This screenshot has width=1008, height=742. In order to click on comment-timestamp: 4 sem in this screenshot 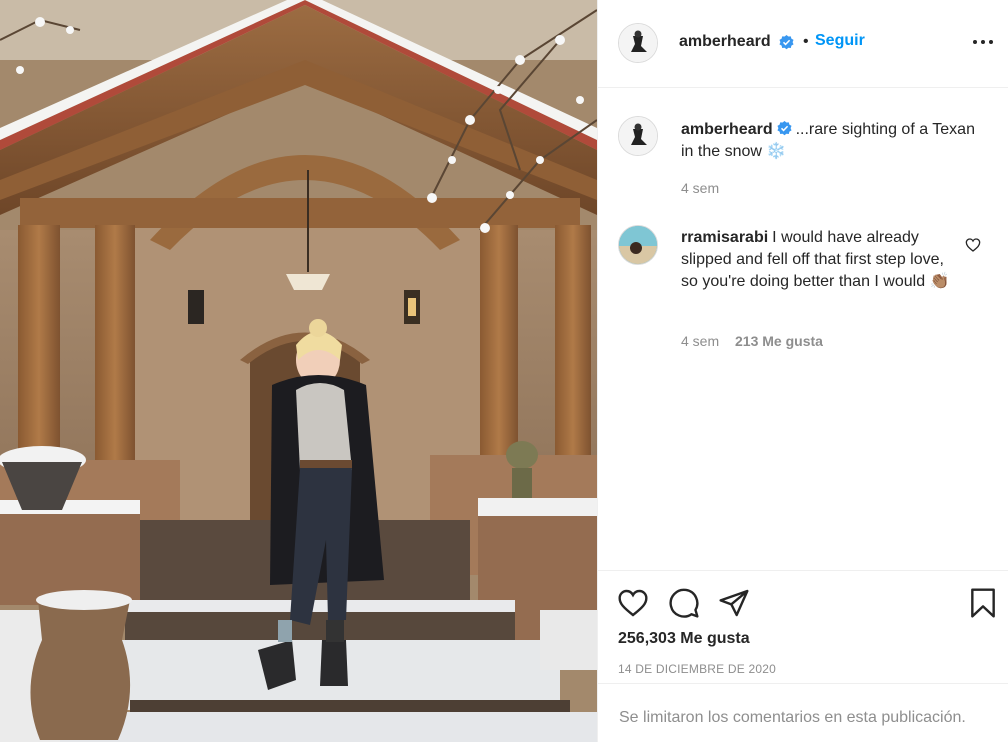, I will do `click(700, 341)`.